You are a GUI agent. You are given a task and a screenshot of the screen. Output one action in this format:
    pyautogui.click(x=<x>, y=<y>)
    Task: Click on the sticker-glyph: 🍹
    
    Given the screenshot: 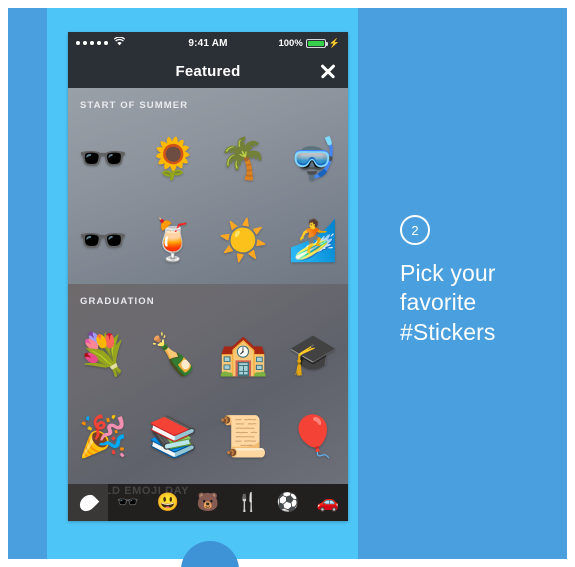 What is the action you would take?
    pyautogui.click(x=173, y=241)
    